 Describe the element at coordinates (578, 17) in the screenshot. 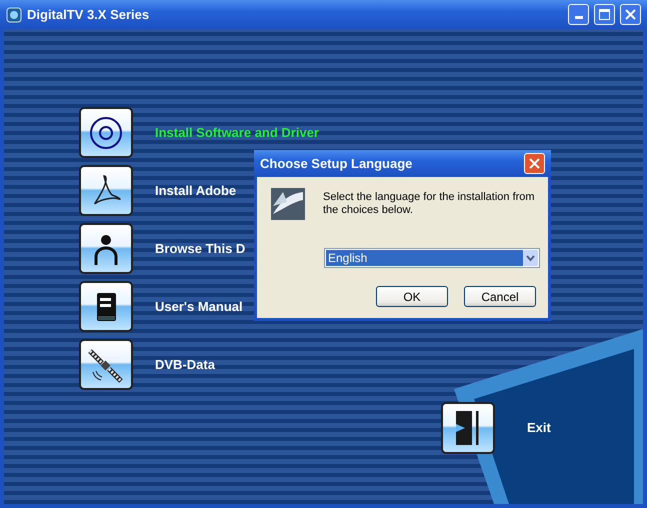

I see `minimize-icon` at that location.